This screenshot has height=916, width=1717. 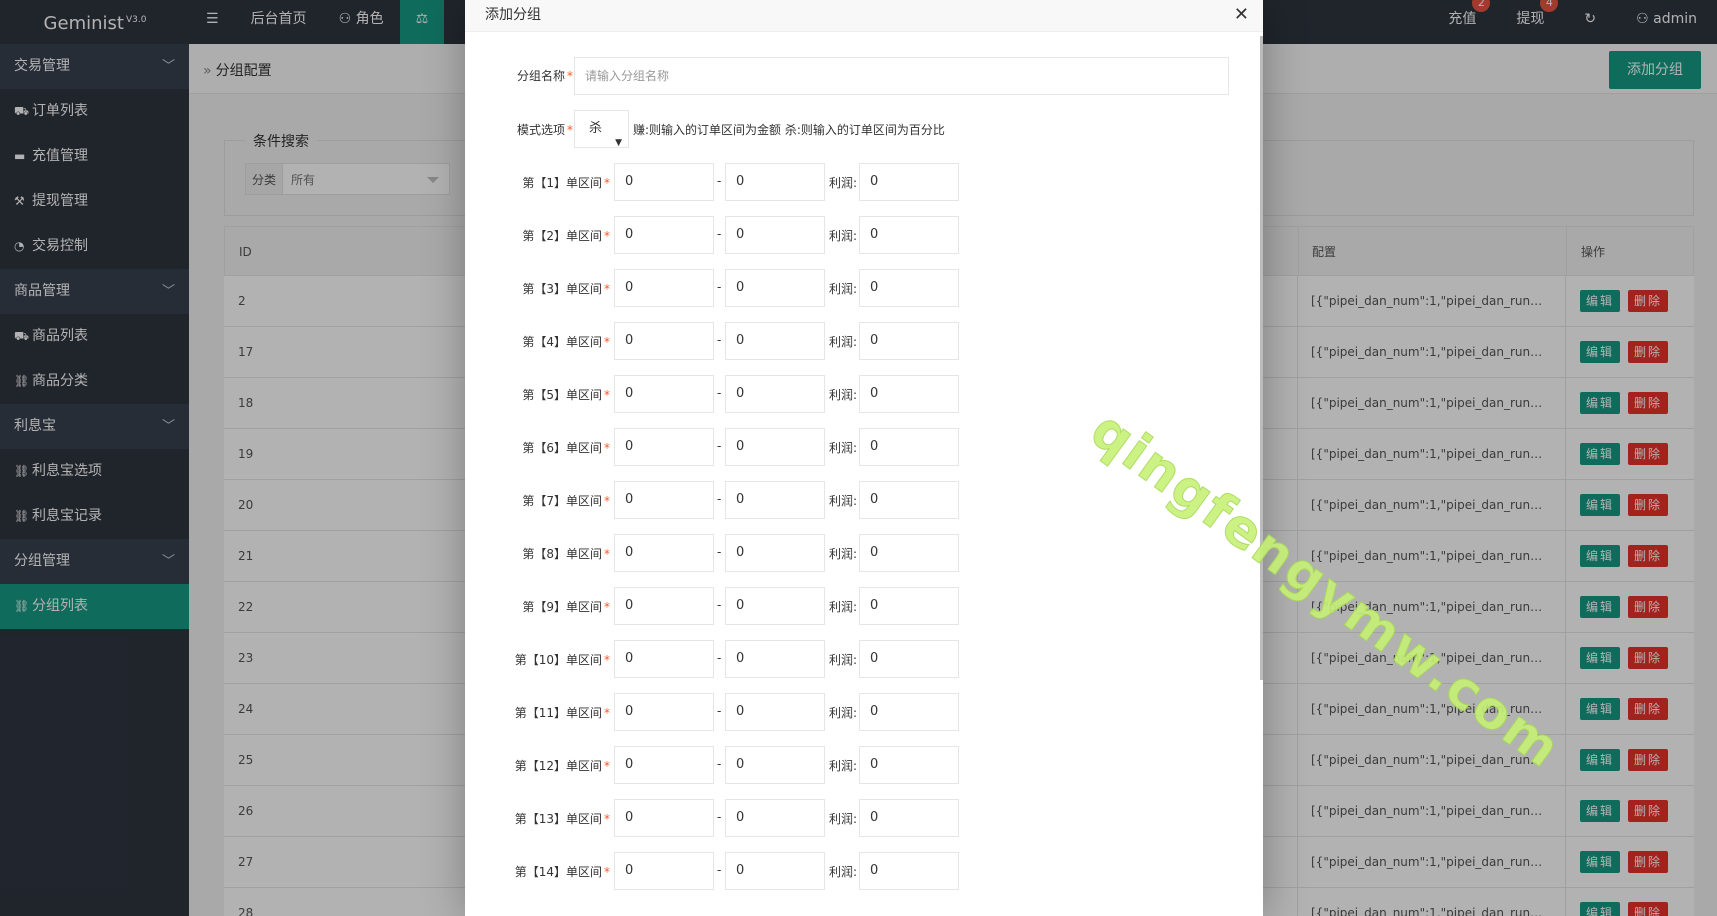 What do you see at coordinates (562, 713) in the screenshot?
I see `range-label: 第【11】单区间 *` at bounding box center [562, 713].